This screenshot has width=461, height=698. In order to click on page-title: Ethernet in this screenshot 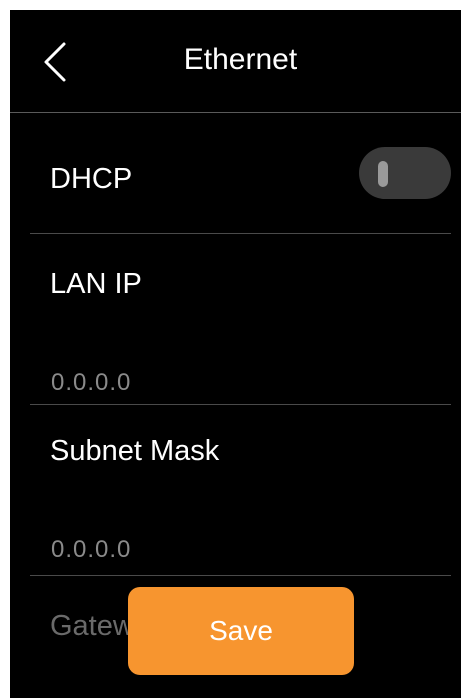, I will do `click(240, 59)`.